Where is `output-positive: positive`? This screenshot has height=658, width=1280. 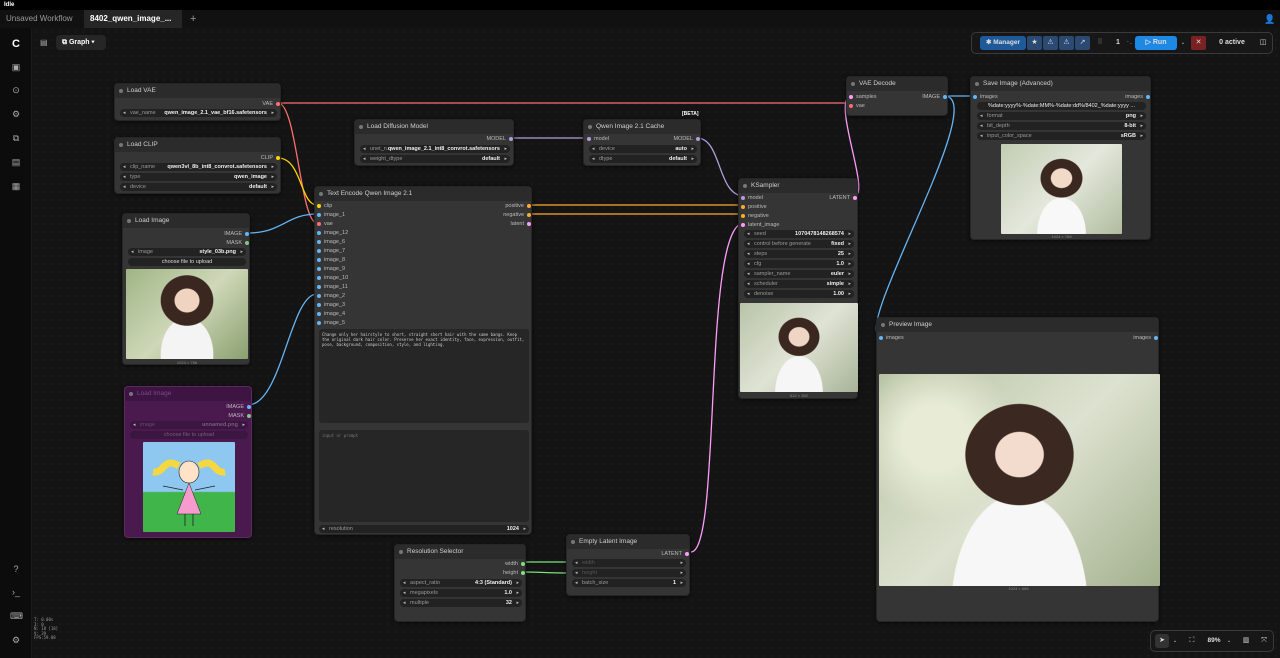
output-positive: positive is located at coordinates (518, 206).